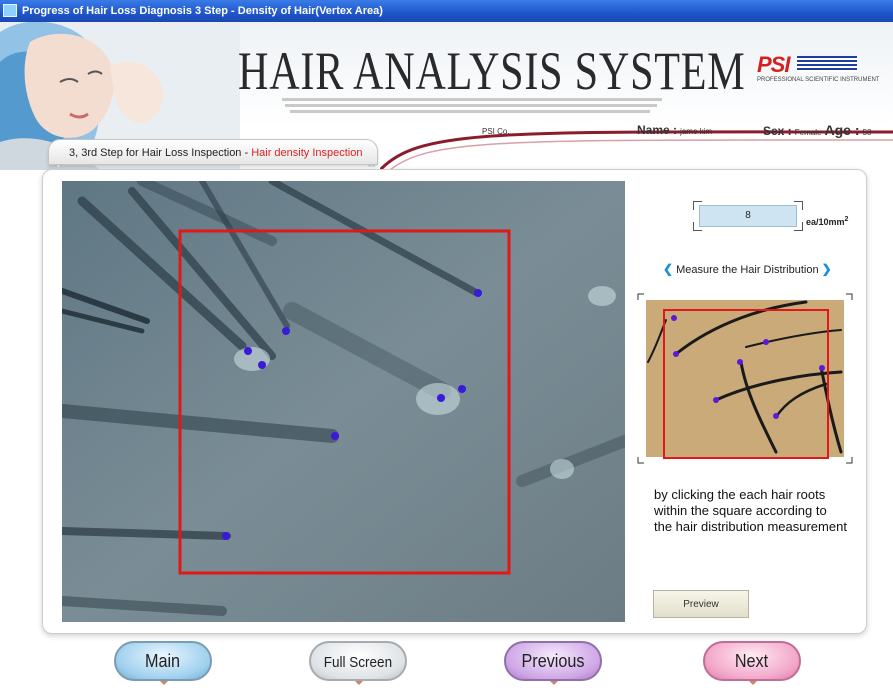 The height and width of the screenshot is (691, 893). Describe the element at coordinates (668, 269) in the screenshot. I see `chevron-left-icon: ❮` at that location.